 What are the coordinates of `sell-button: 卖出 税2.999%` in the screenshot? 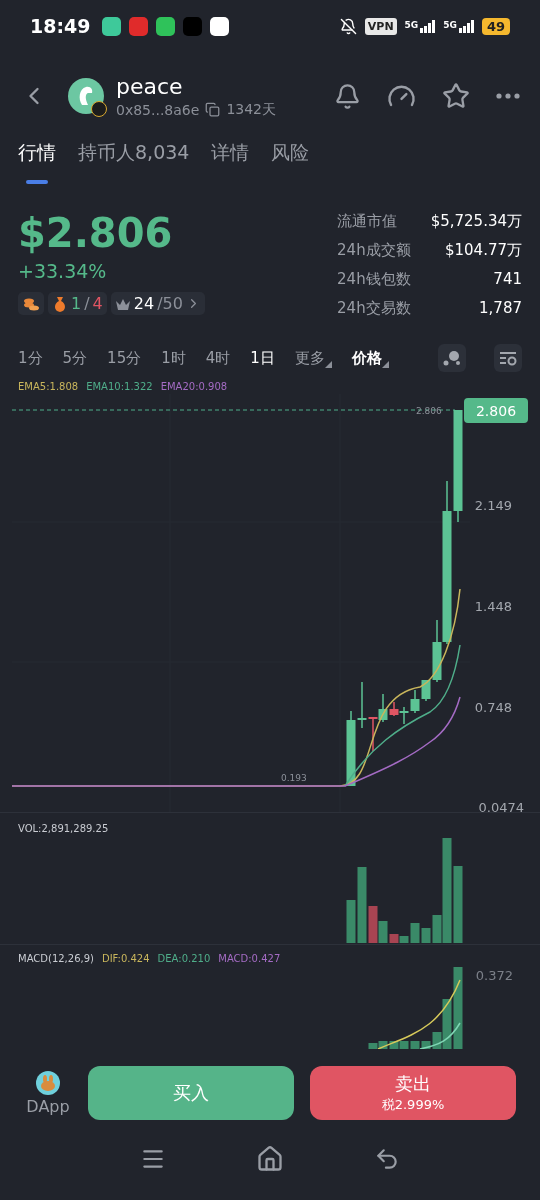 It's located at (413, 1093).